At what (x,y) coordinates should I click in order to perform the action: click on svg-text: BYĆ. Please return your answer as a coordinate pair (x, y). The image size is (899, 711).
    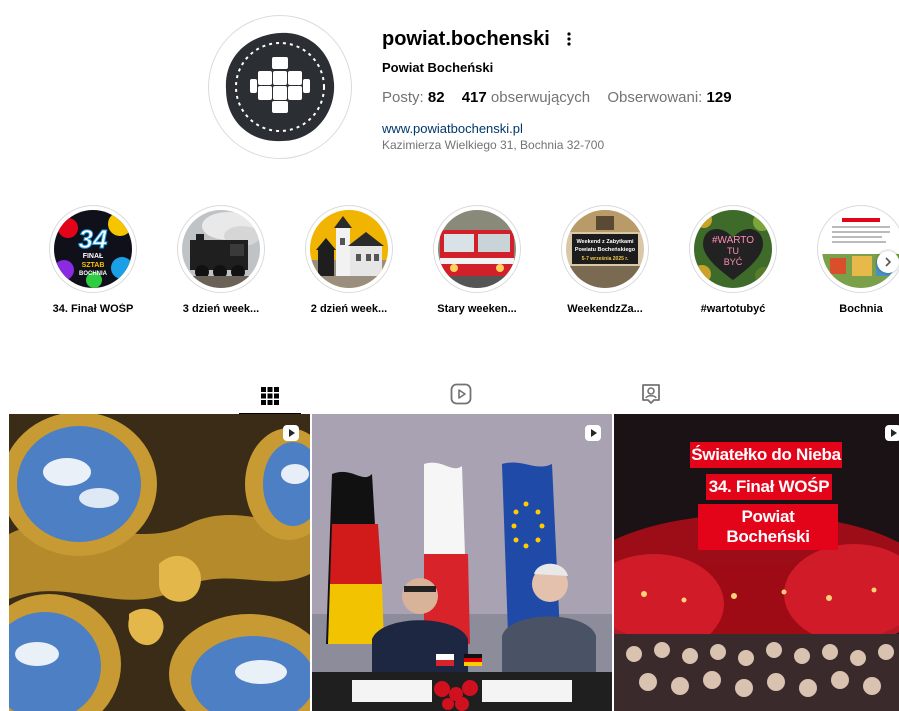
    Looking at the image, I should click on (733, 262).